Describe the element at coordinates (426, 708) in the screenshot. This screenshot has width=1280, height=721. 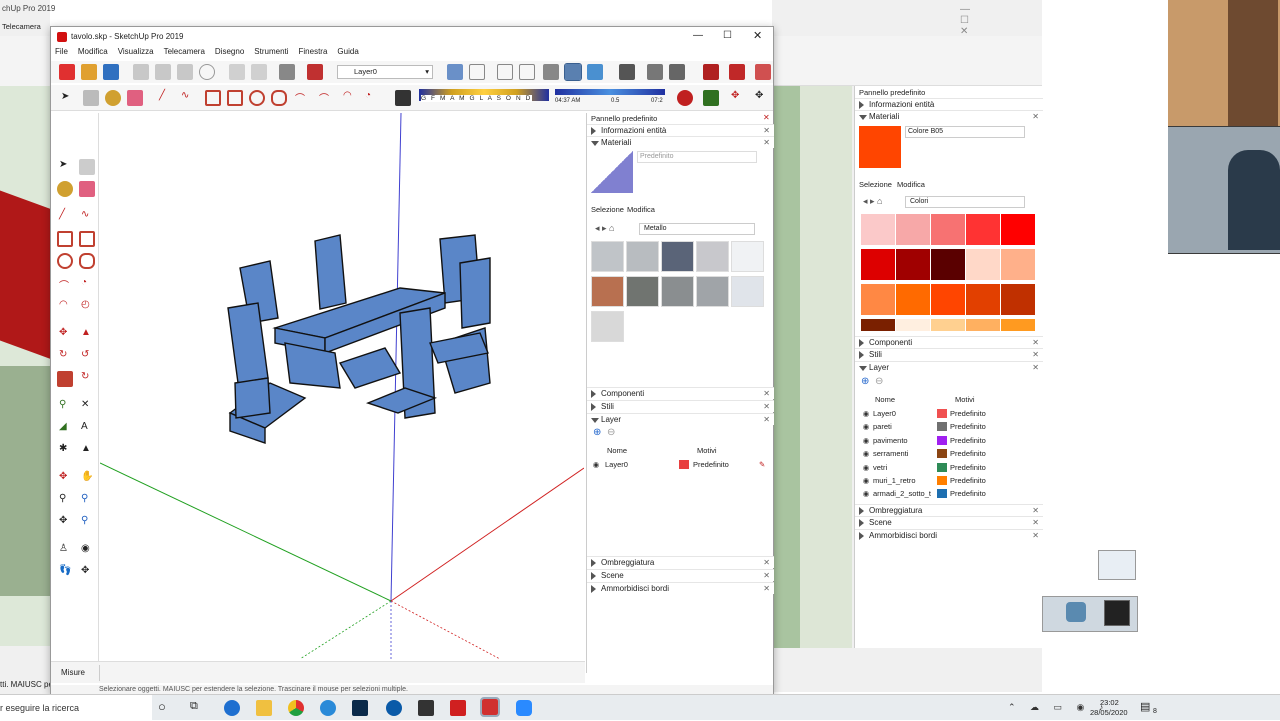
I see `calculator-icon` at that location.